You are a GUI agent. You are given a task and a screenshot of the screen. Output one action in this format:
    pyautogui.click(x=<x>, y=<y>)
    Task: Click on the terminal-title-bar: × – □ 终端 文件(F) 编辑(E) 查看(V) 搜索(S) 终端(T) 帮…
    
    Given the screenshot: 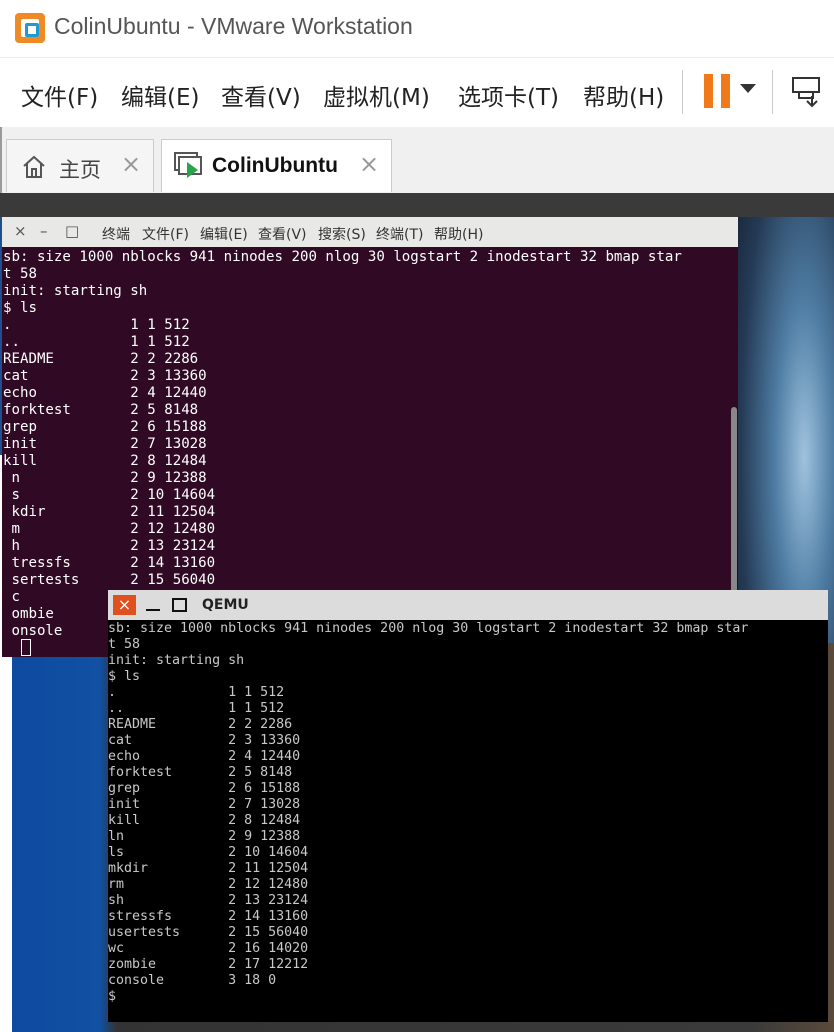 What is the action you would take?
    pyautogui.click(x=370, y=232)
    